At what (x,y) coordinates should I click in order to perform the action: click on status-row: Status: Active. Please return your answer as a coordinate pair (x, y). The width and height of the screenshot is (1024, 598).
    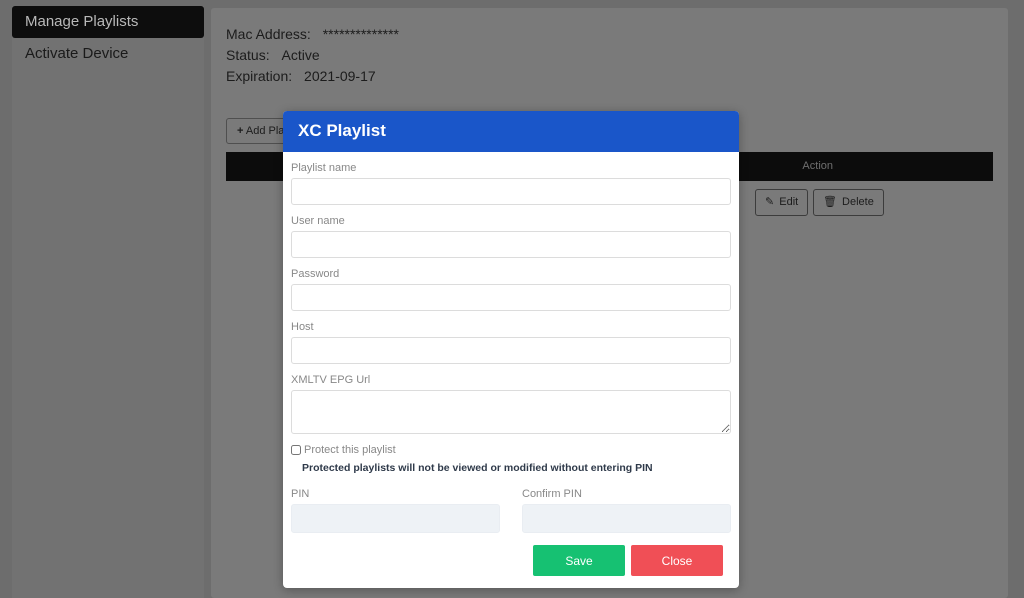
    Looking at the image, I should click on (312, 55).